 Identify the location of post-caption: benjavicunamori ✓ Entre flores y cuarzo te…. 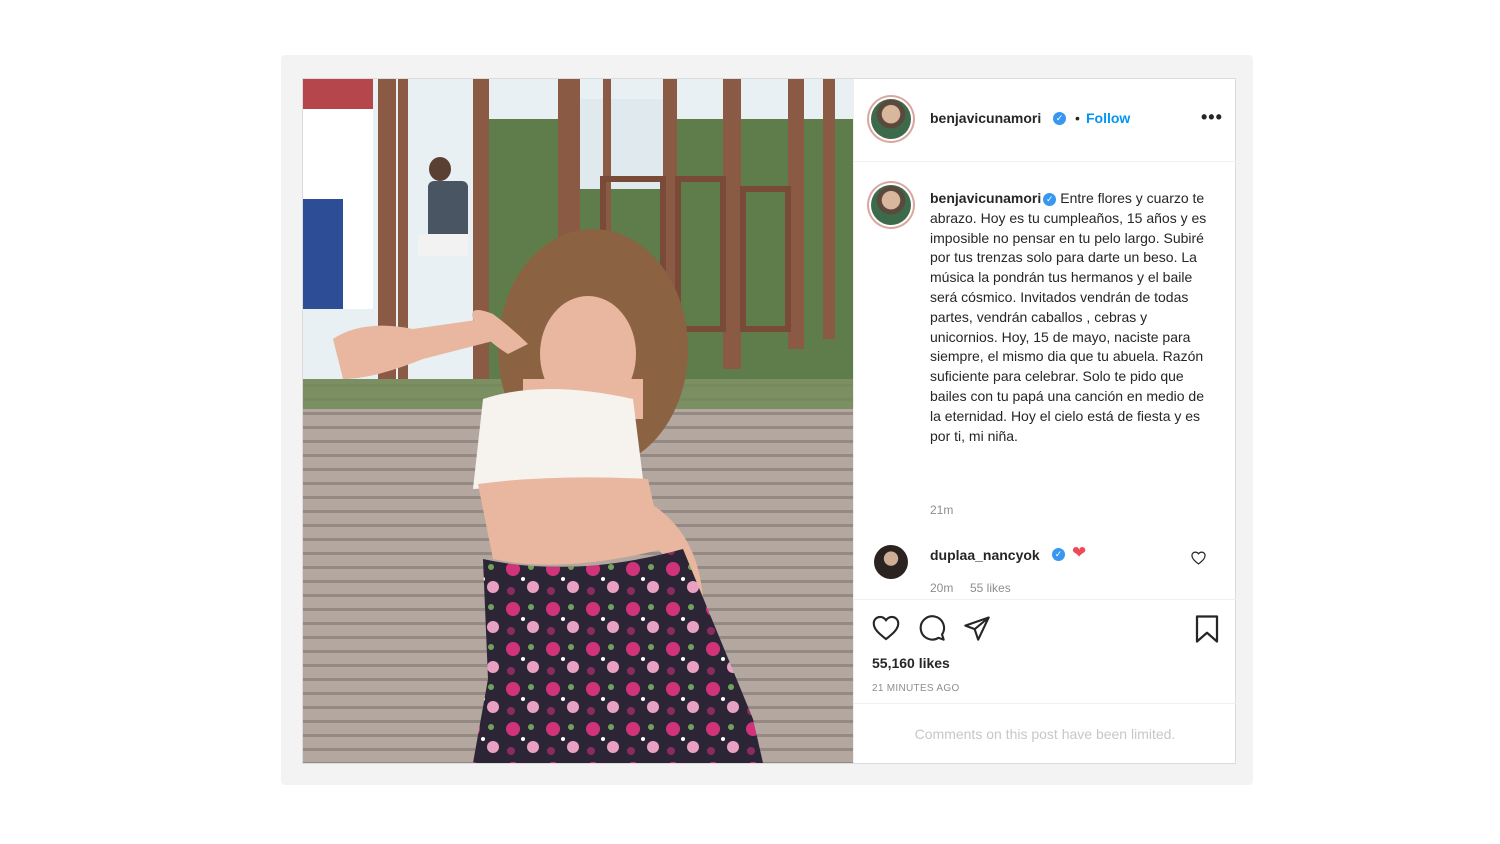
(1071, 317).